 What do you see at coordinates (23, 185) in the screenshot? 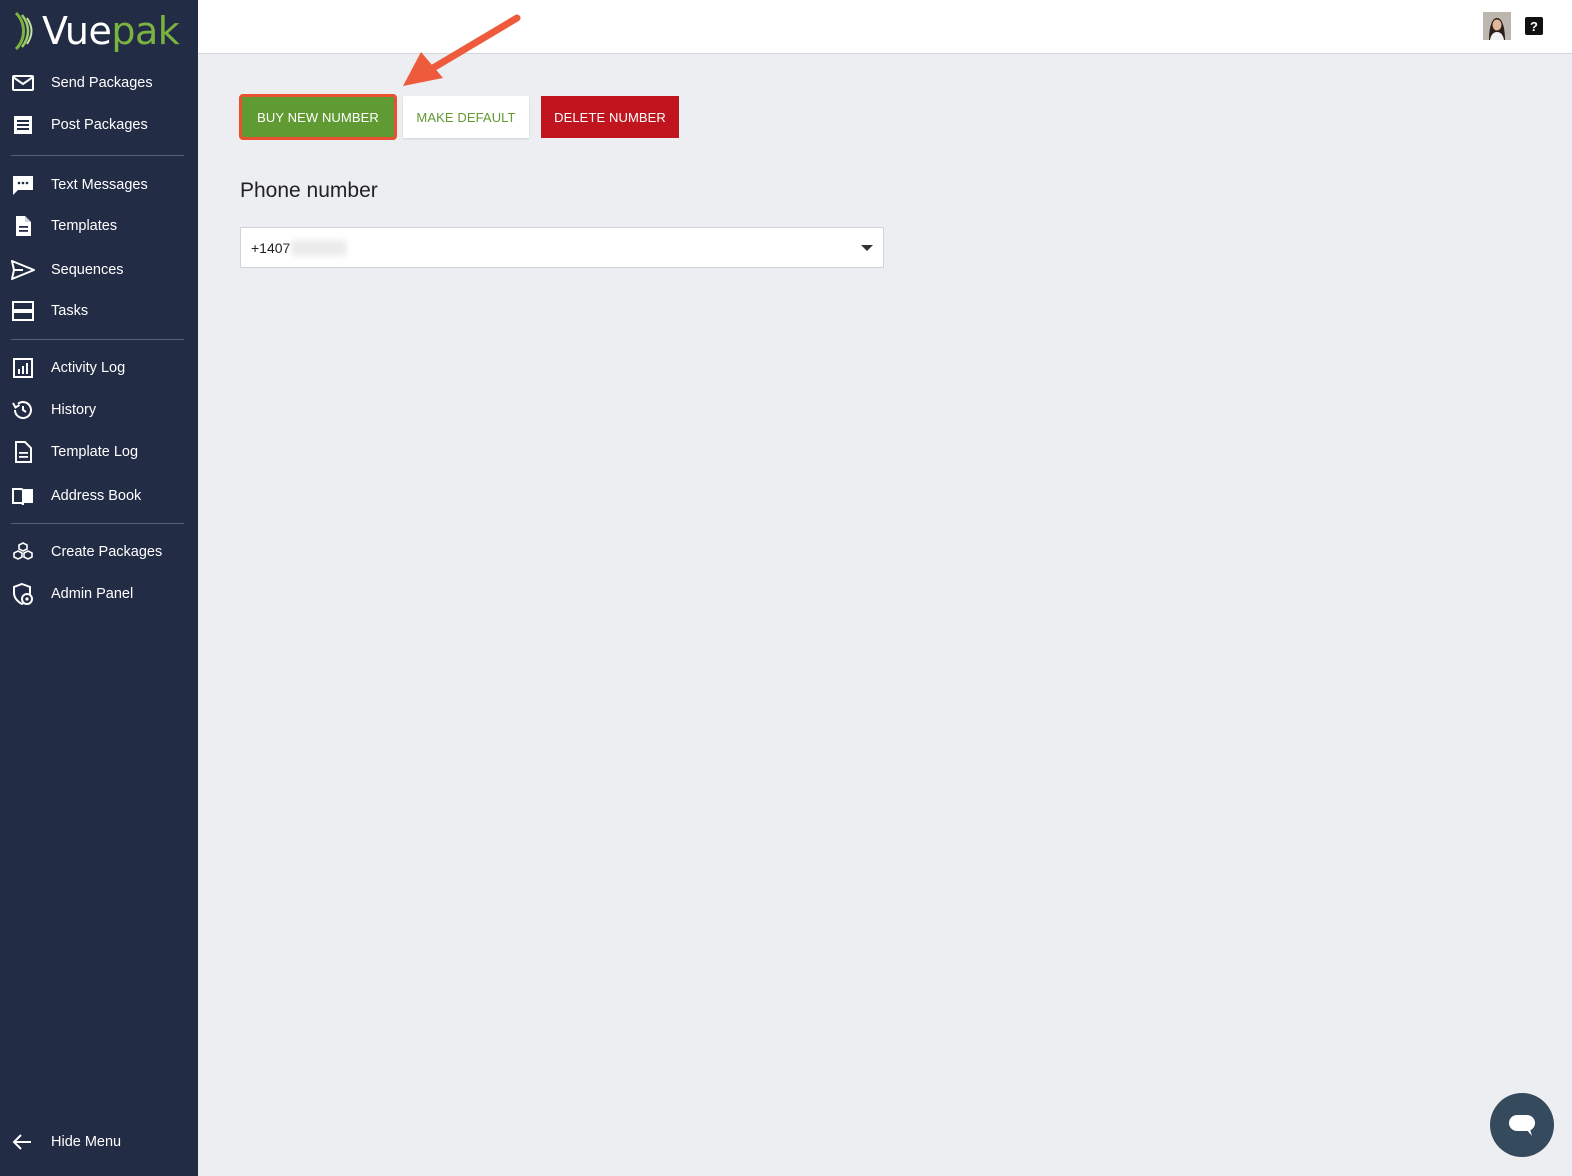
I see `chat-bubble-icon` at bounding box center [23, 185].